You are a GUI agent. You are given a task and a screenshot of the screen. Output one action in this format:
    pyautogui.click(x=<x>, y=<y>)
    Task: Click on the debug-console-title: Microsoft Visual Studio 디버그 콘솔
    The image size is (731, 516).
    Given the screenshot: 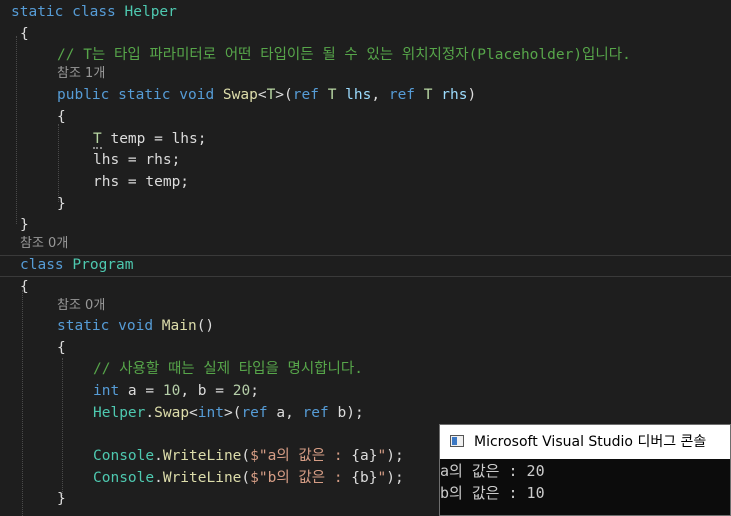 What is the action you would take?
    pyautogui.click(x=590, y=442)
    